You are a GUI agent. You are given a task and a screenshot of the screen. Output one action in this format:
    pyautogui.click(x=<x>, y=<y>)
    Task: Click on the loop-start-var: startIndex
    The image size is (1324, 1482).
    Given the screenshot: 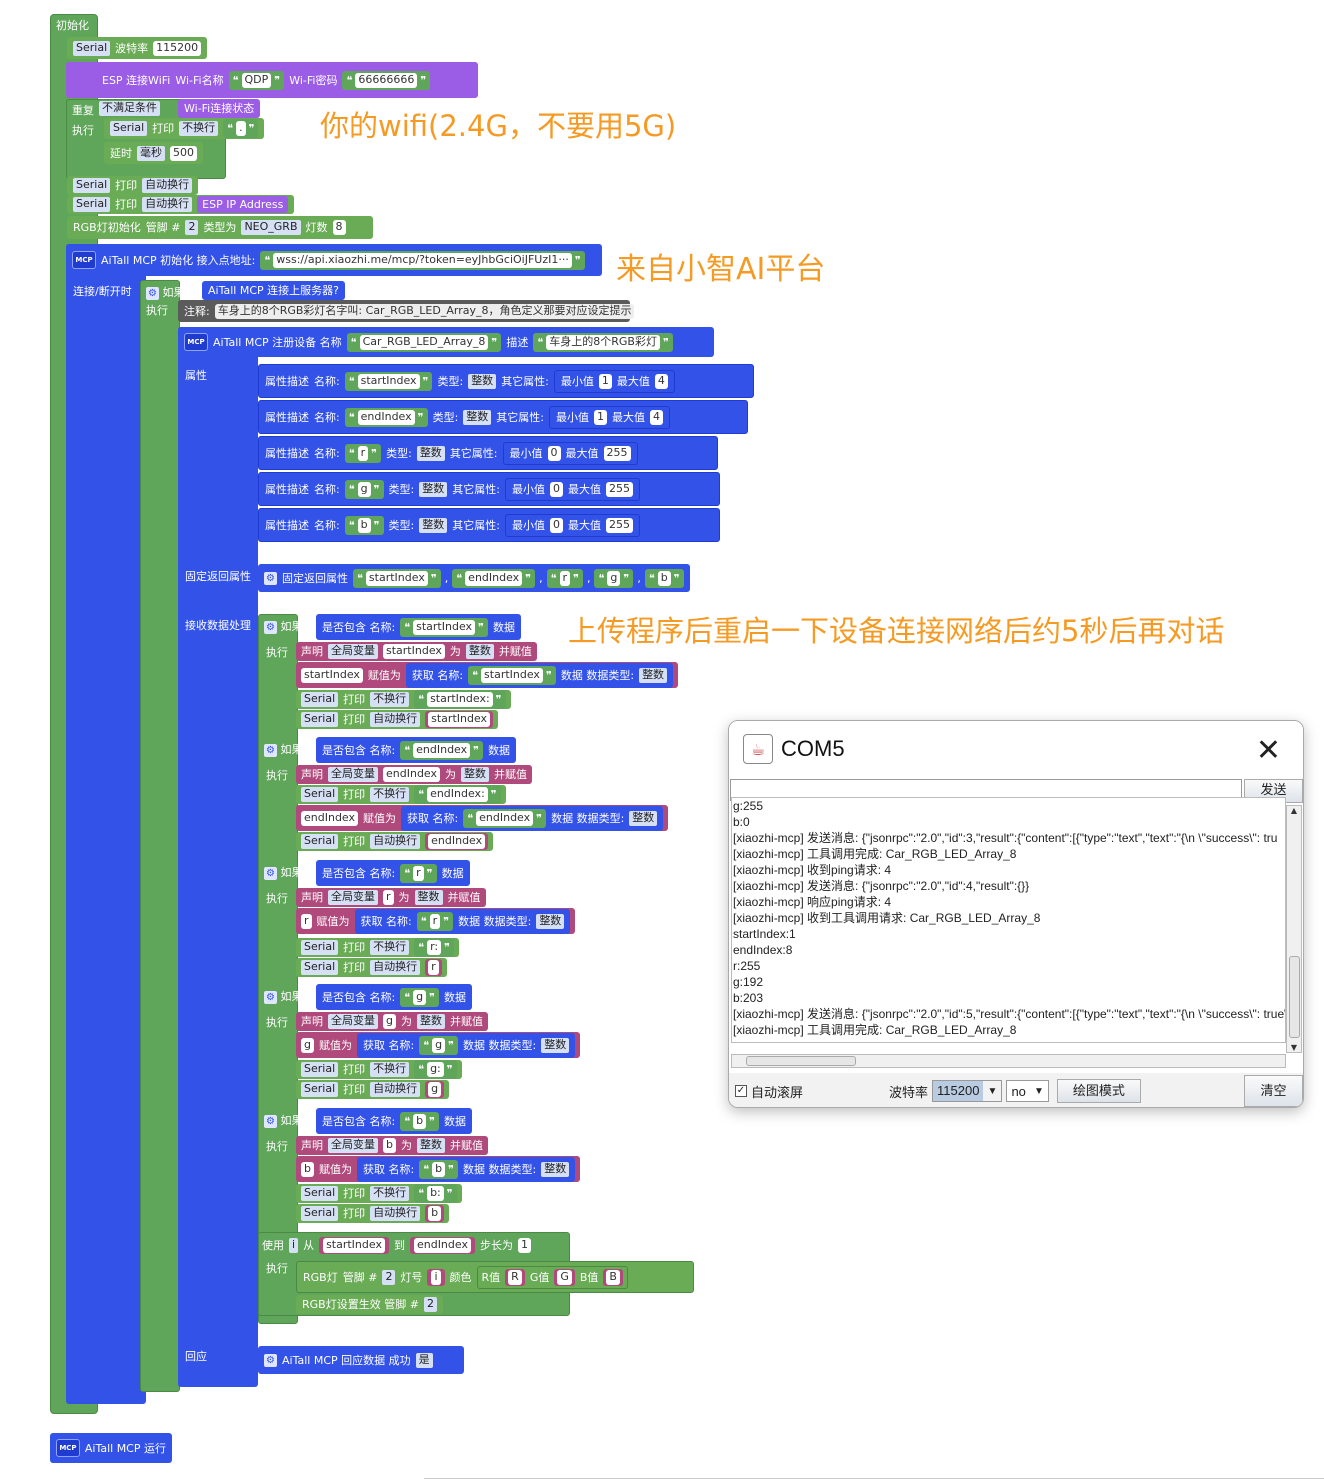 What is the action you would take?
    pyautogui.click(x=354, y=1245)
    